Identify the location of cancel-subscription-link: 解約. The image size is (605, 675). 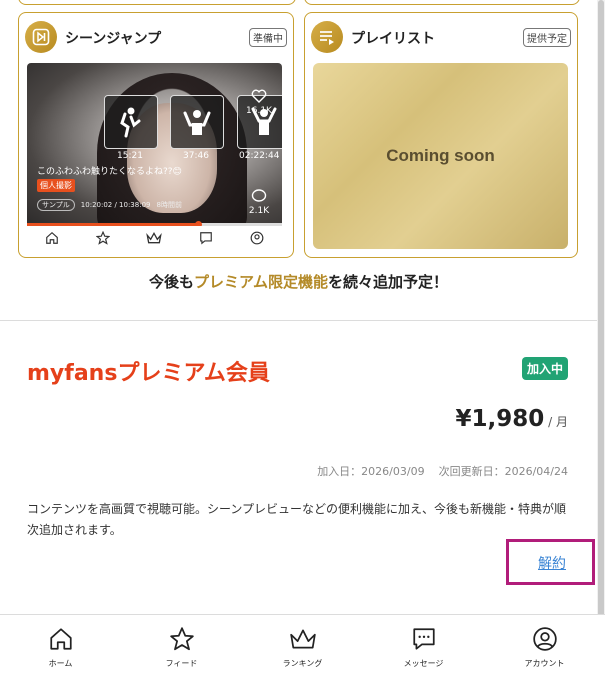
(552, 563).